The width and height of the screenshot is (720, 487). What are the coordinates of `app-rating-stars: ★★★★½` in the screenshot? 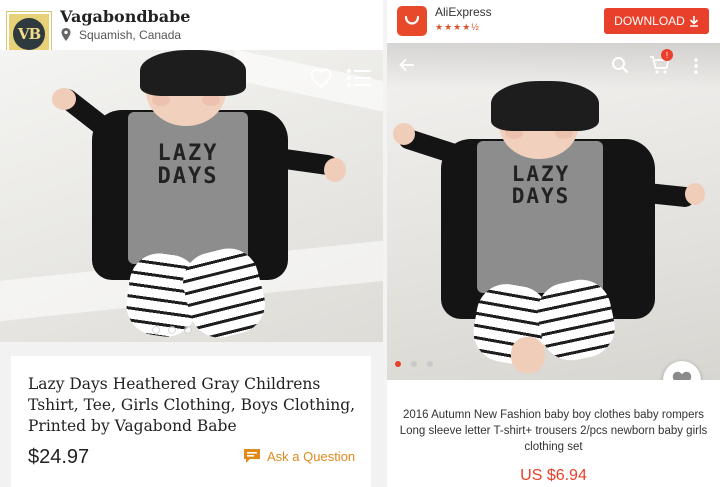 It's located at (457, 27).